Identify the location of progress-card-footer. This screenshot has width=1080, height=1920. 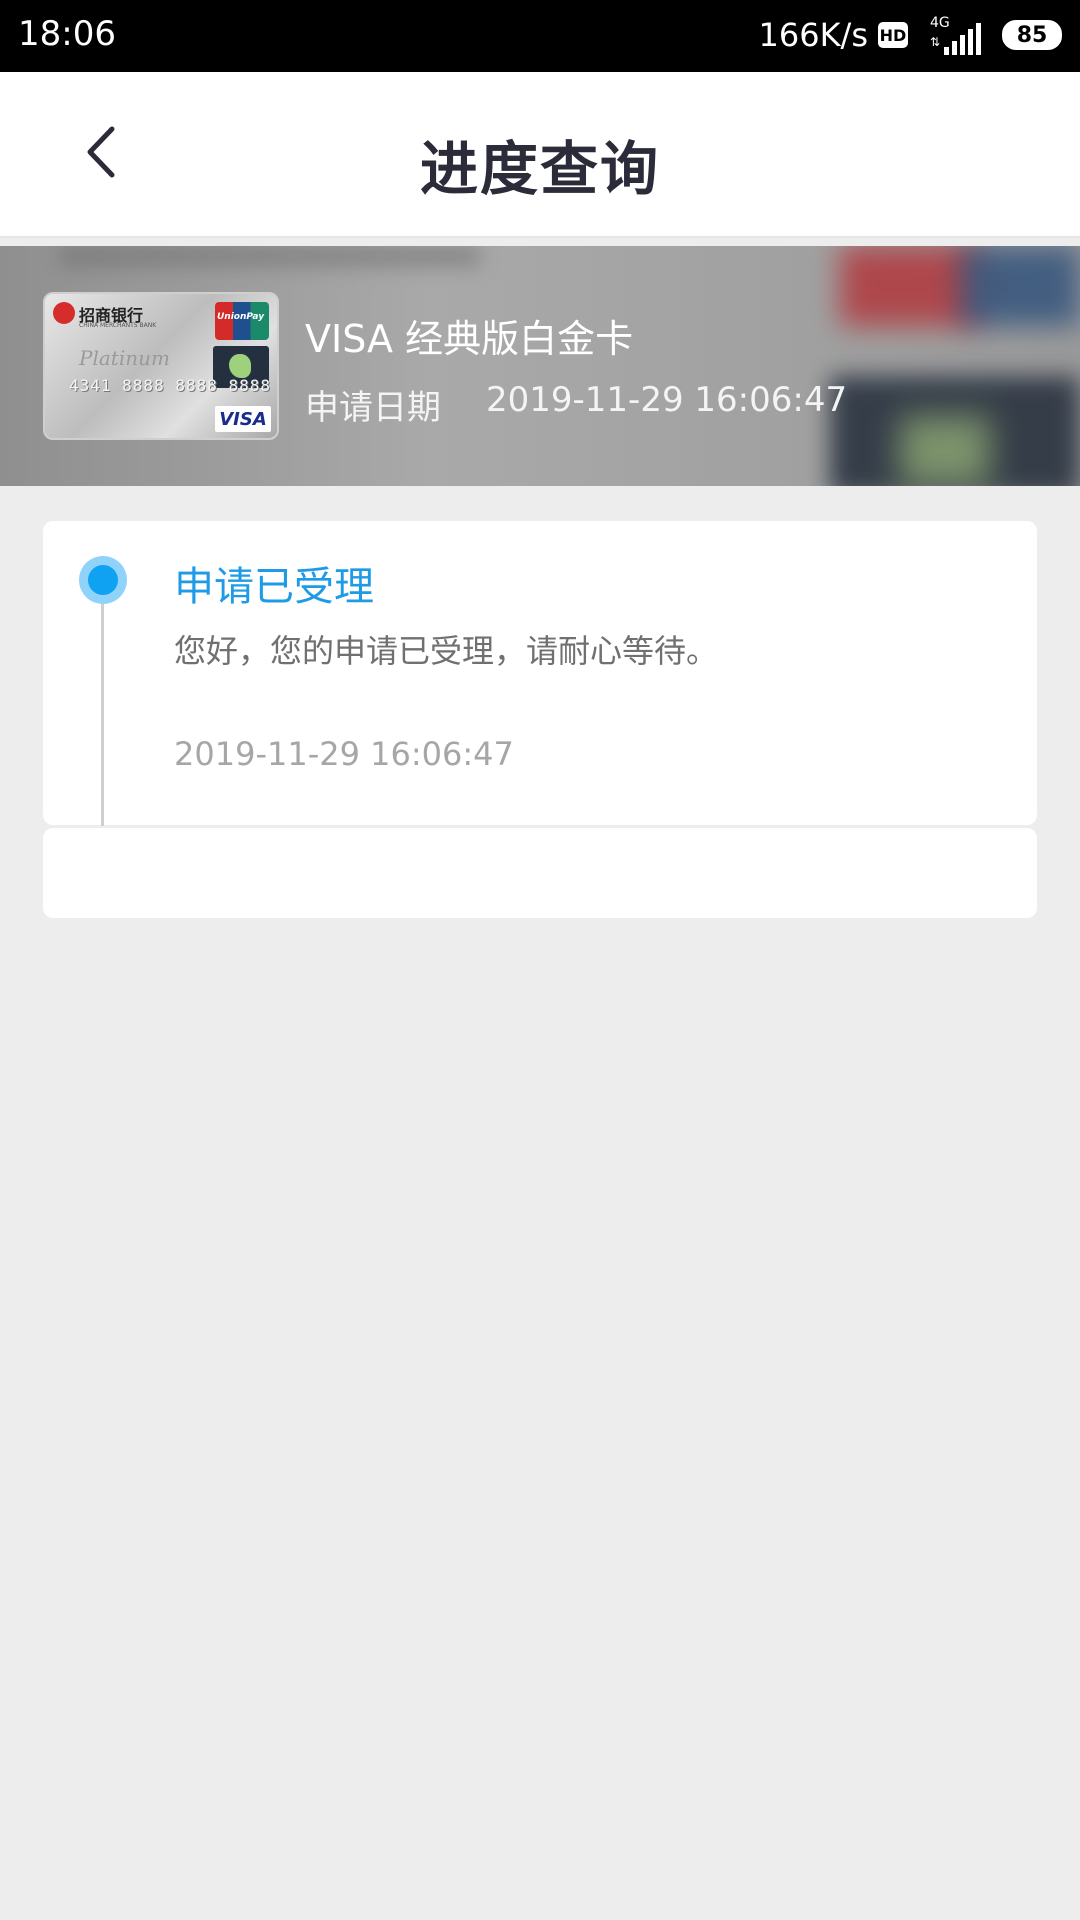
(540, 873).